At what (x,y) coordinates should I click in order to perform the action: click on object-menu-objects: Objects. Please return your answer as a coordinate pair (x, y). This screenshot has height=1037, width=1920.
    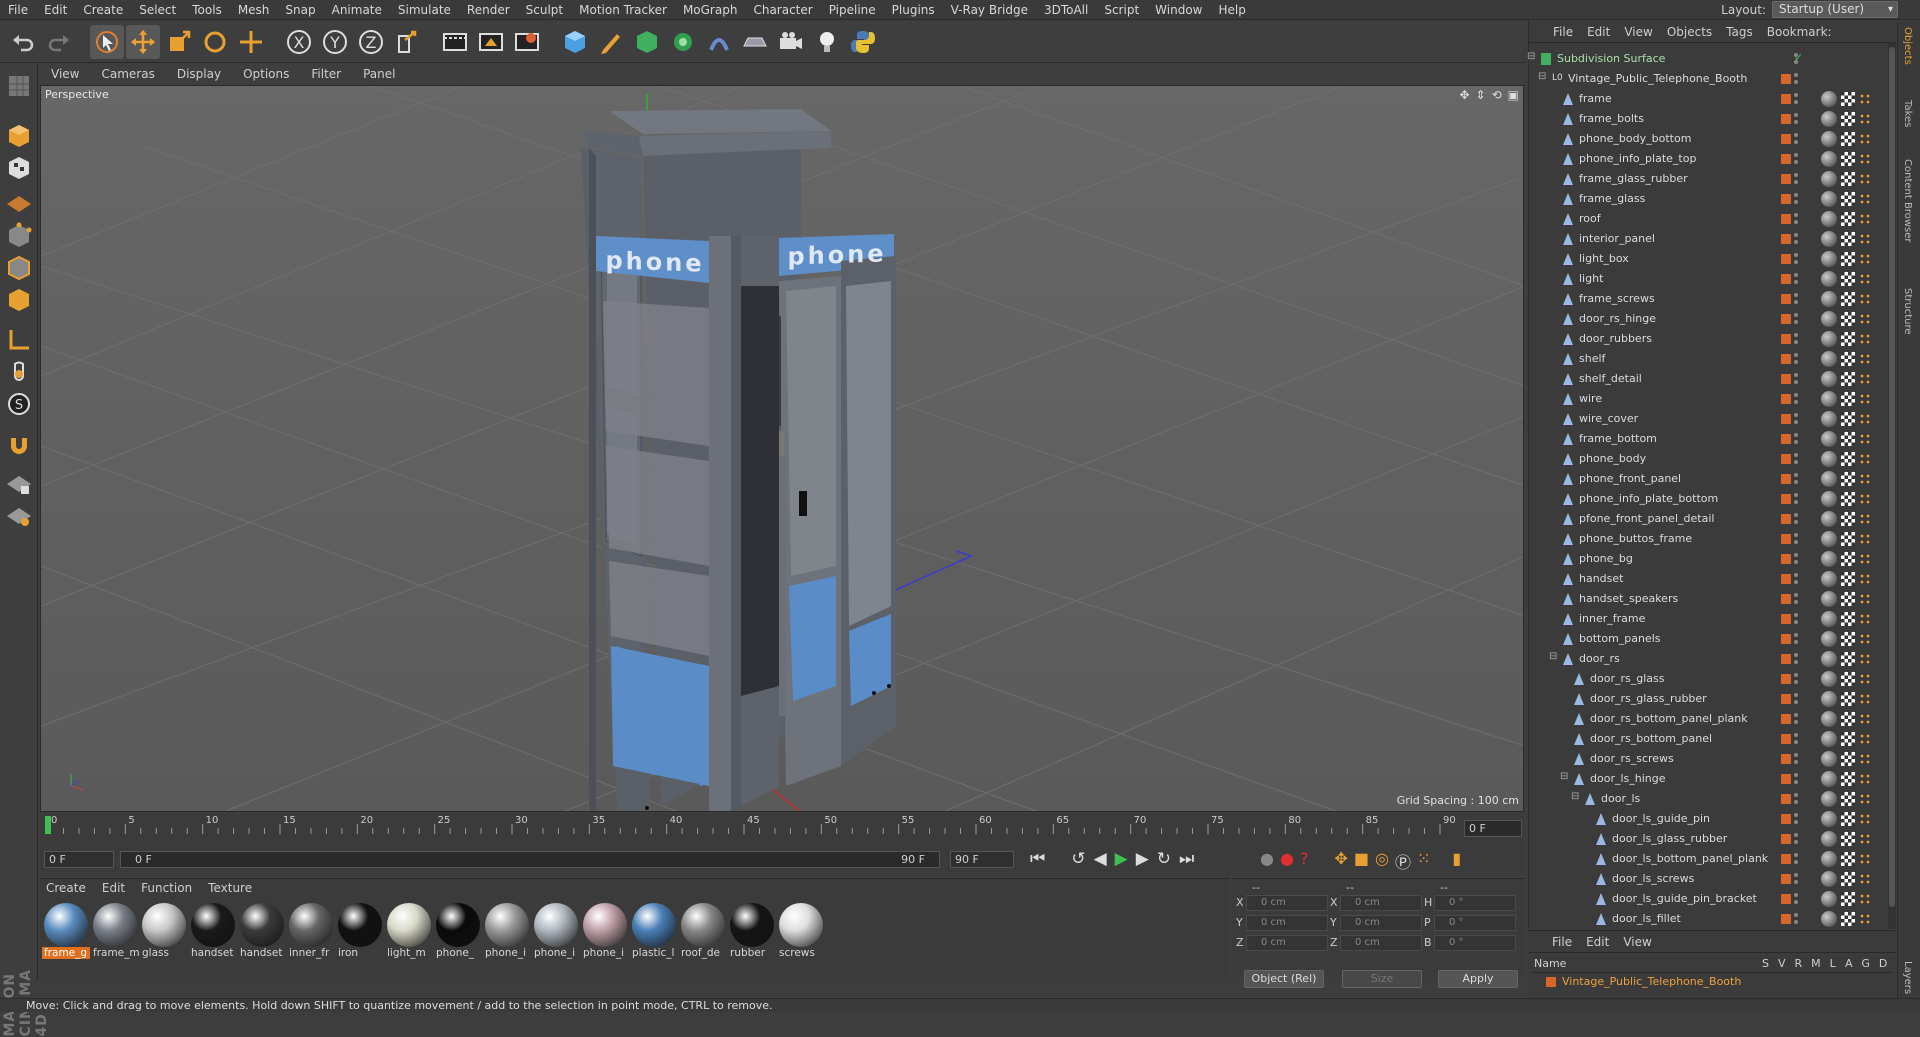
    Looking at the image, I should click on (1689, 32).